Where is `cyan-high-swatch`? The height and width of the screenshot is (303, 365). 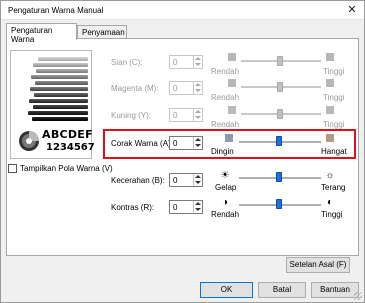 cyan-high-swatch is located at coordinates (330, 57).